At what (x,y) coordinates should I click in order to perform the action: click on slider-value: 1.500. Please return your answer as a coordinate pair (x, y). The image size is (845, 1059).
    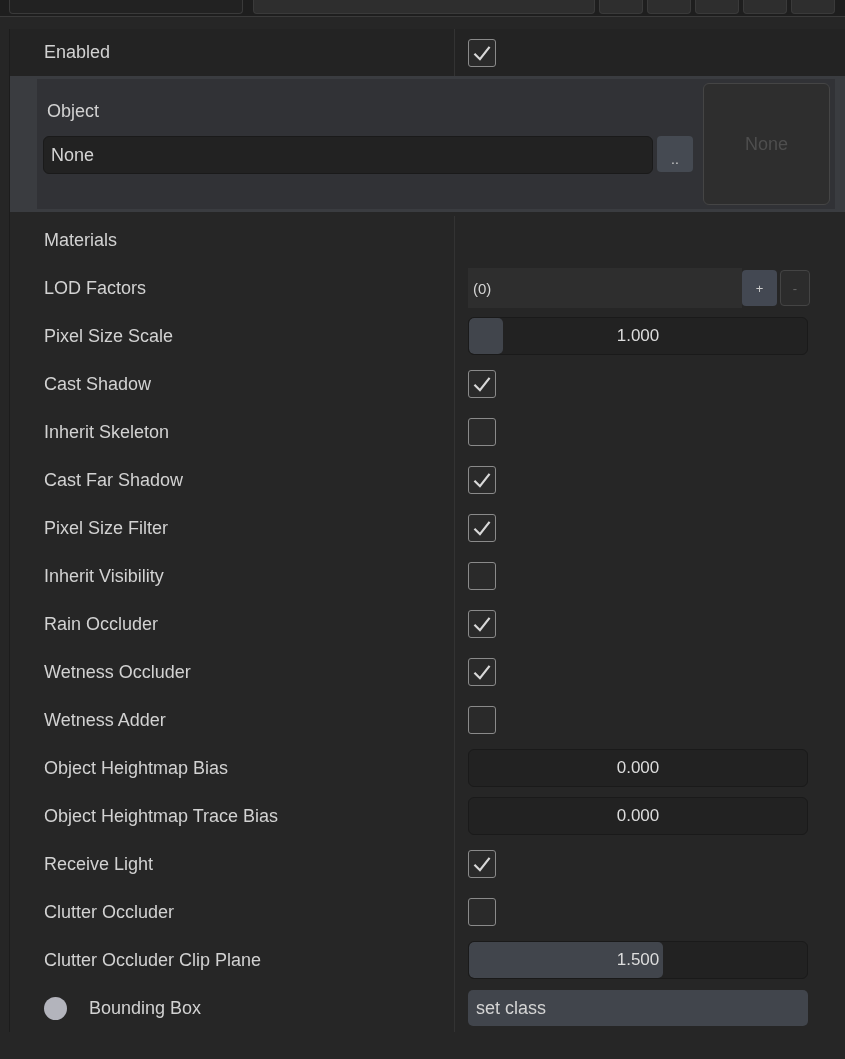
    Looking at the image, I should click on (638, 960).